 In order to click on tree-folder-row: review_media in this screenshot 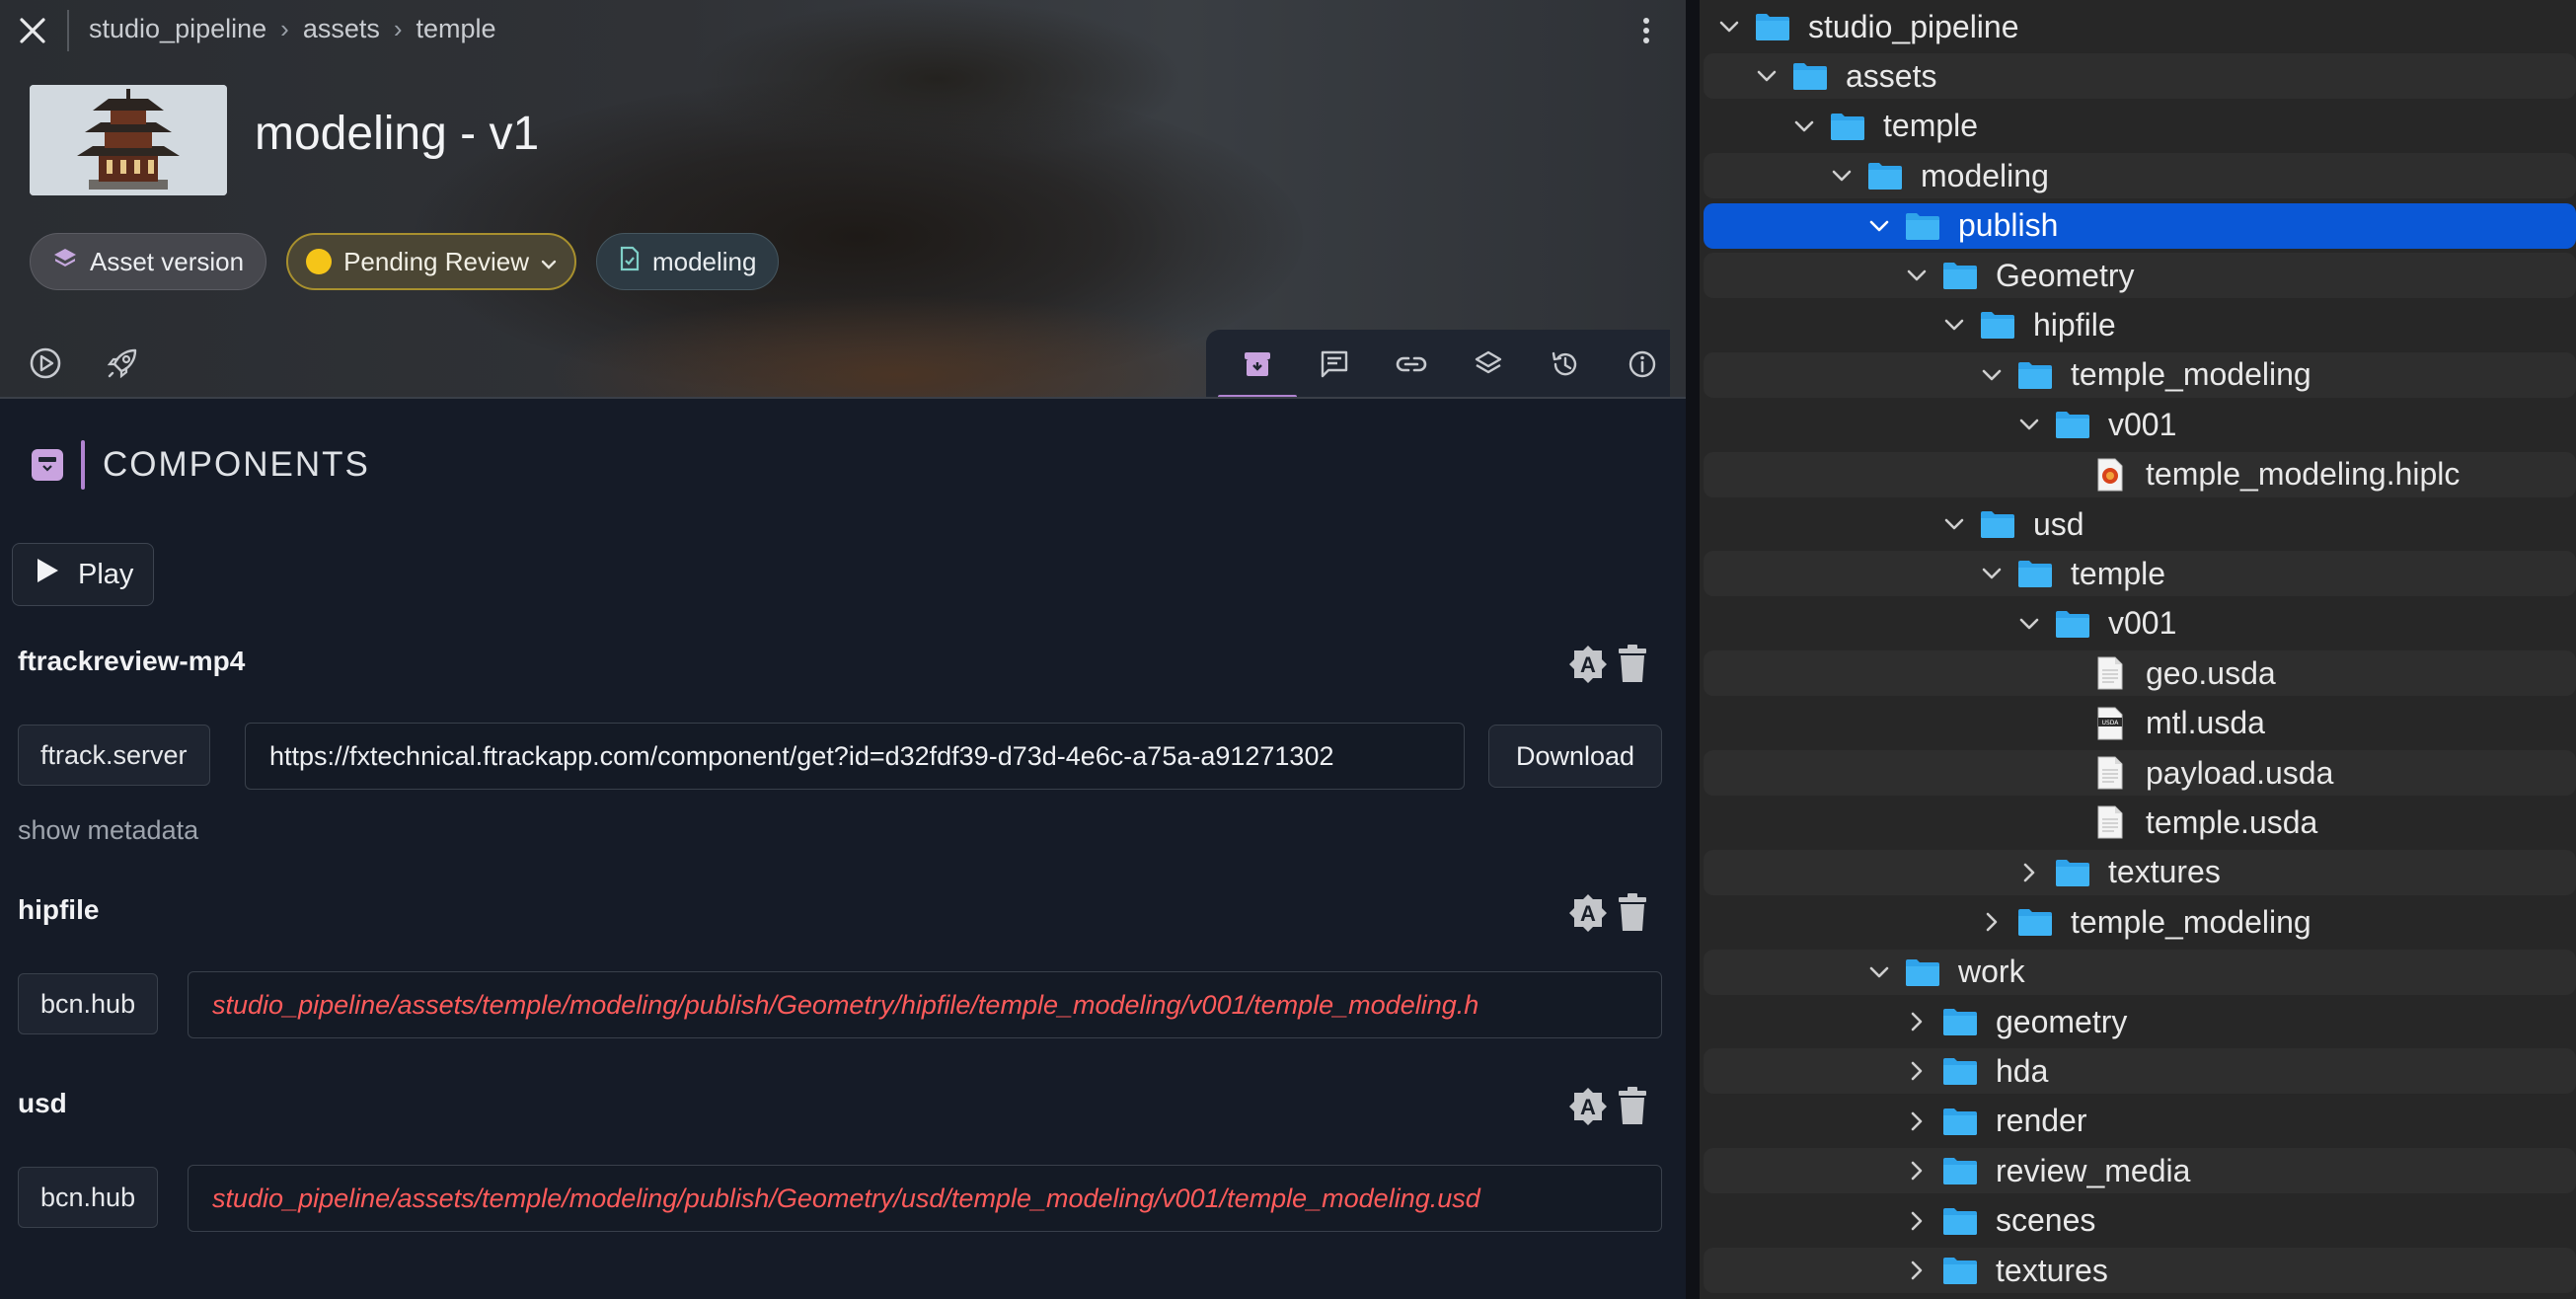, I will do `click(2140, 1171)`.